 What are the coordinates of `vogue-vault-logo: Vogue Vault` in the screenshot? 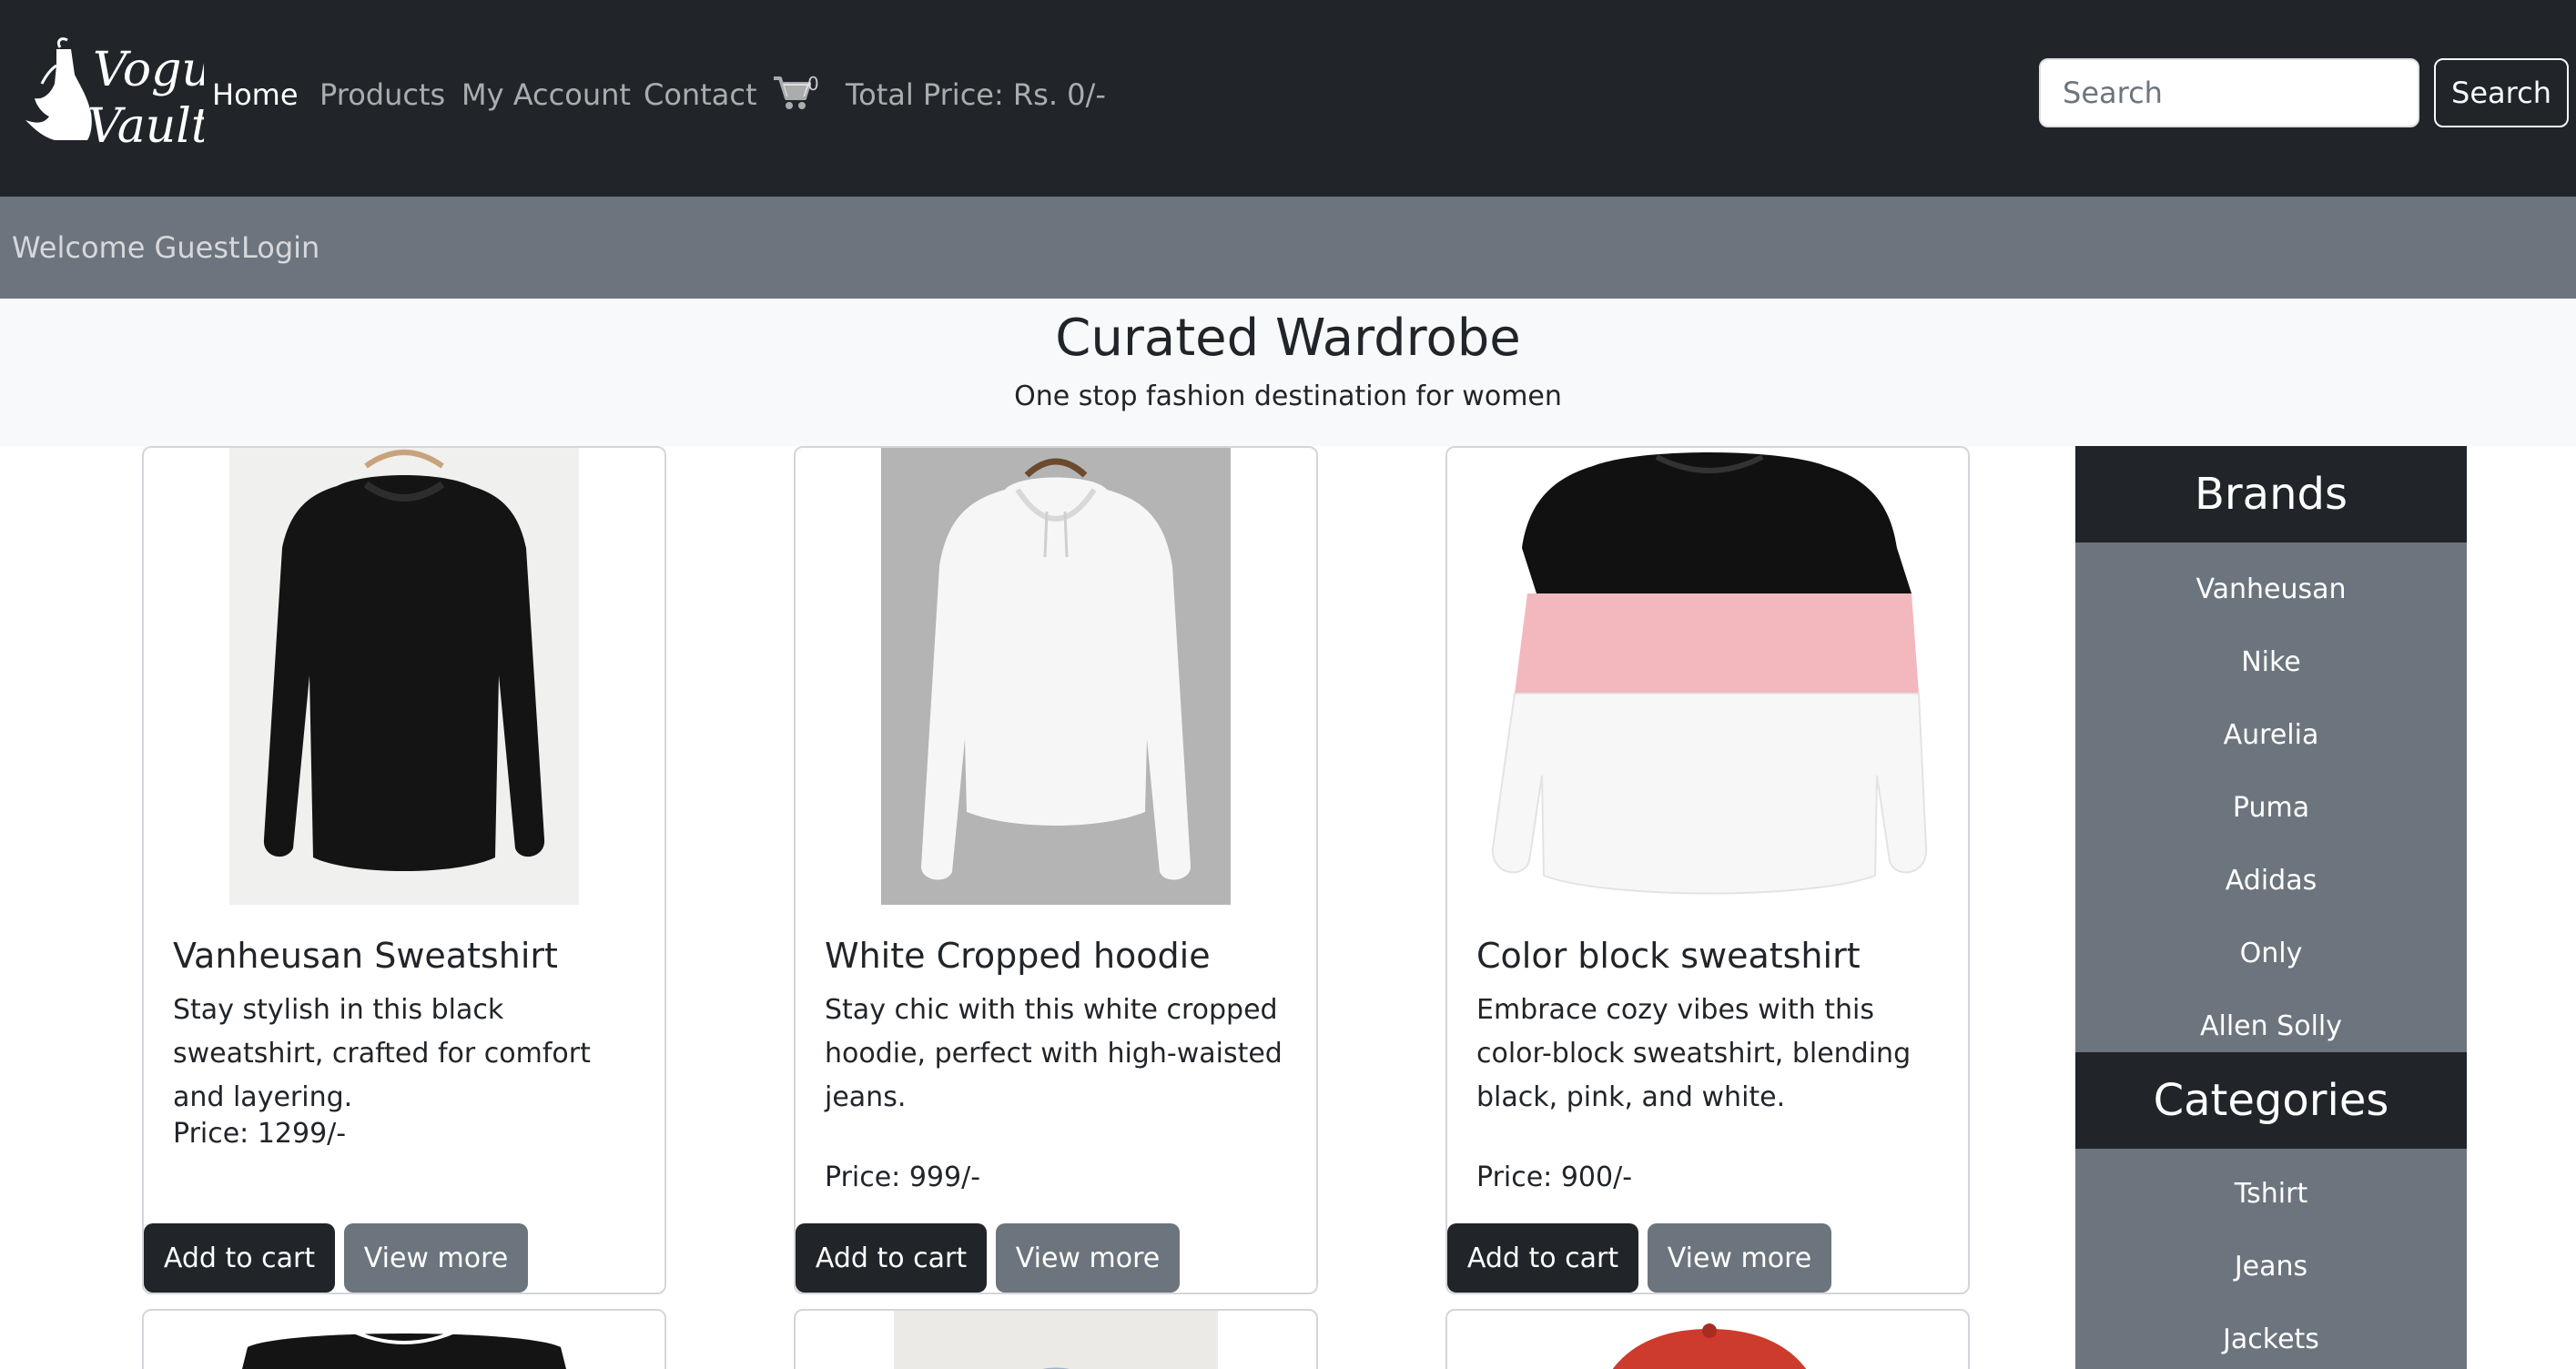 It's located at (109, 89).